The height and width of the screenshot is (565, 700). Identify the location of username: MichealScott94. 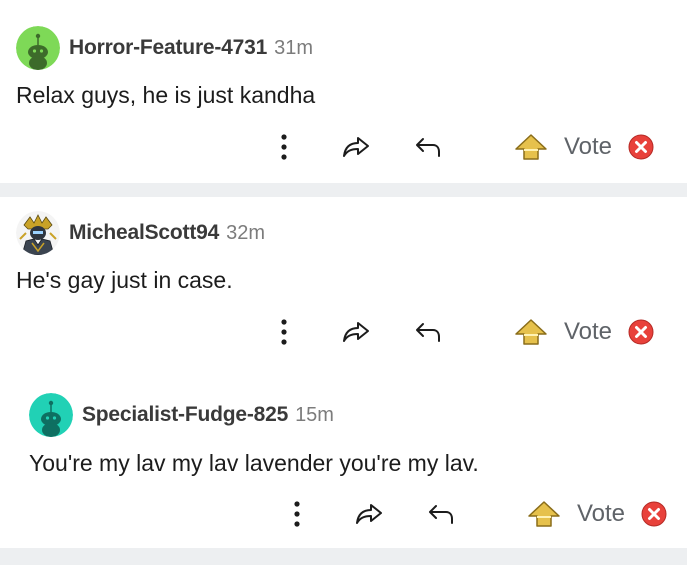
(144, 233).